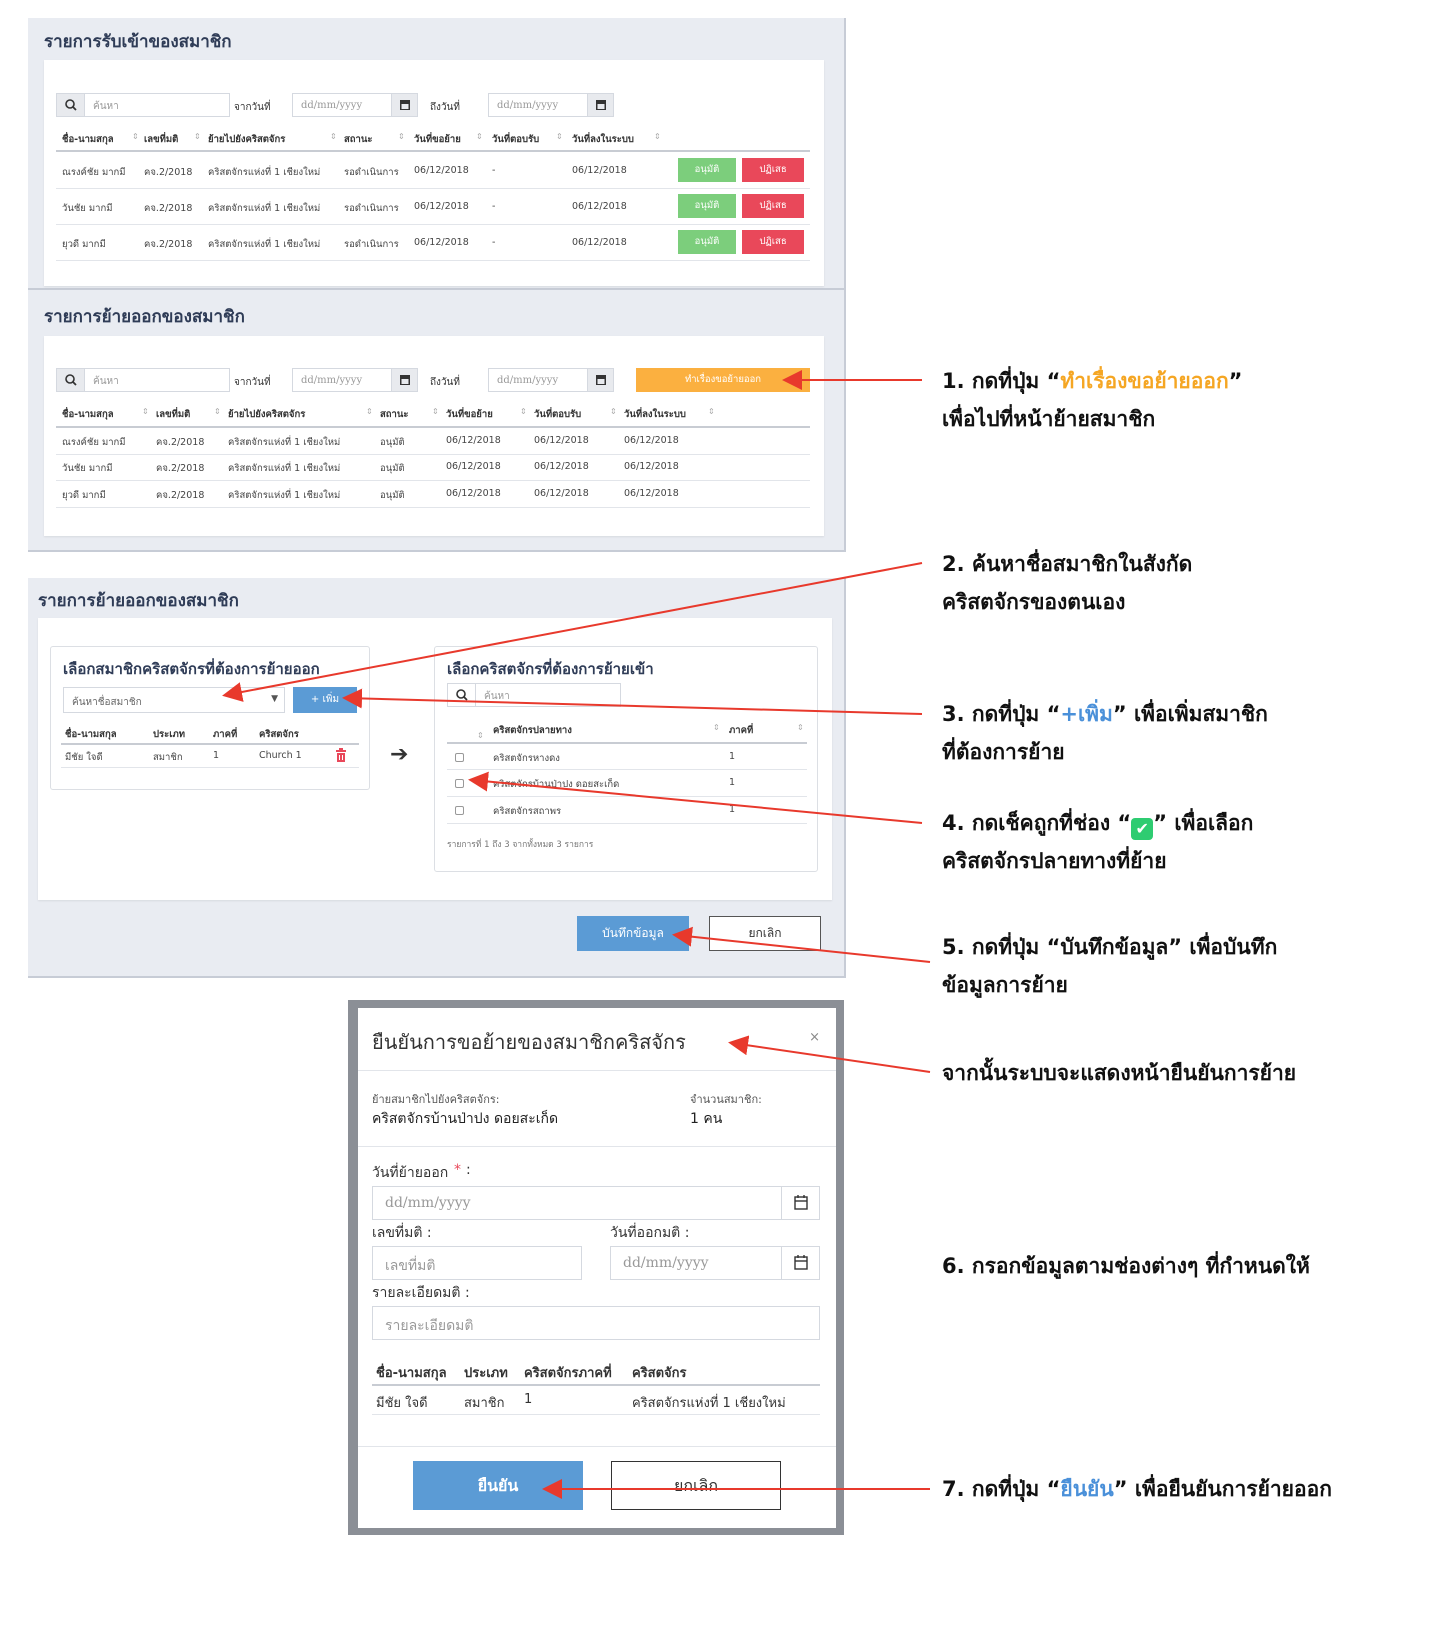 The height and width of the screenshot is (1642, 1440). Describe the element at coordinates (191, 669) in the screenshot. I see `select-member-title: เลือกสมาชิกคริสตจักรที่ต้องการย้ายออก` at that location.